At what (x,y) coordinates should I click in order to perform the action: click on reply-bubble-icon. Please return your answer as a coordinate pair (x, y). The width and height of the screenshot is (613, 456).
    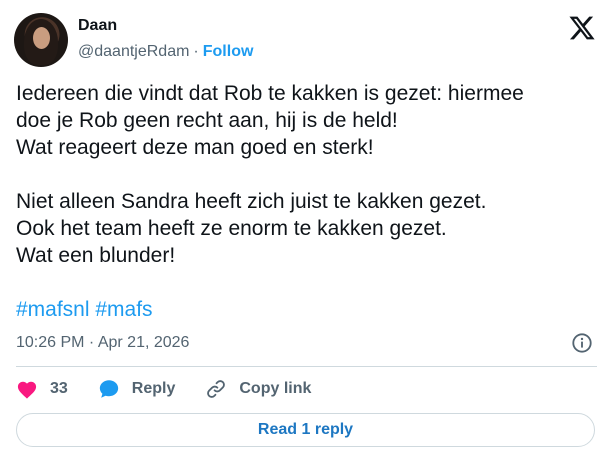
    Looking at the image, I should click on (108, 389).